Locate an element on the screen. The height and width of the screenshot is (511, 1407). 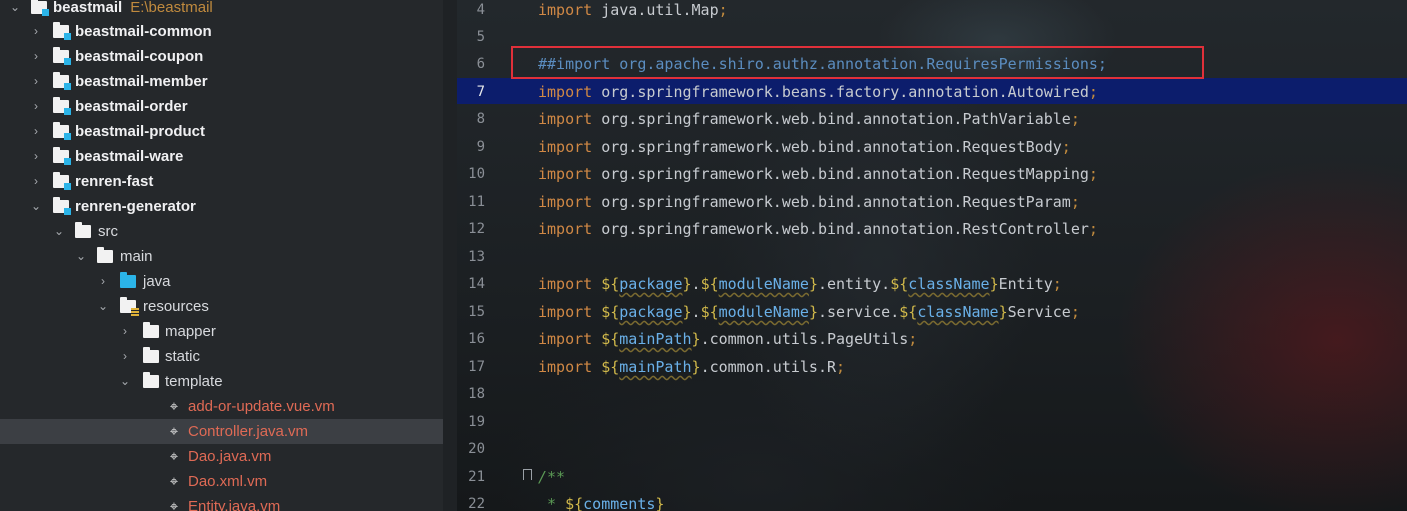
tree-module-renren-generator: ⌄ renren-generator is located at coordinates (221, 206).